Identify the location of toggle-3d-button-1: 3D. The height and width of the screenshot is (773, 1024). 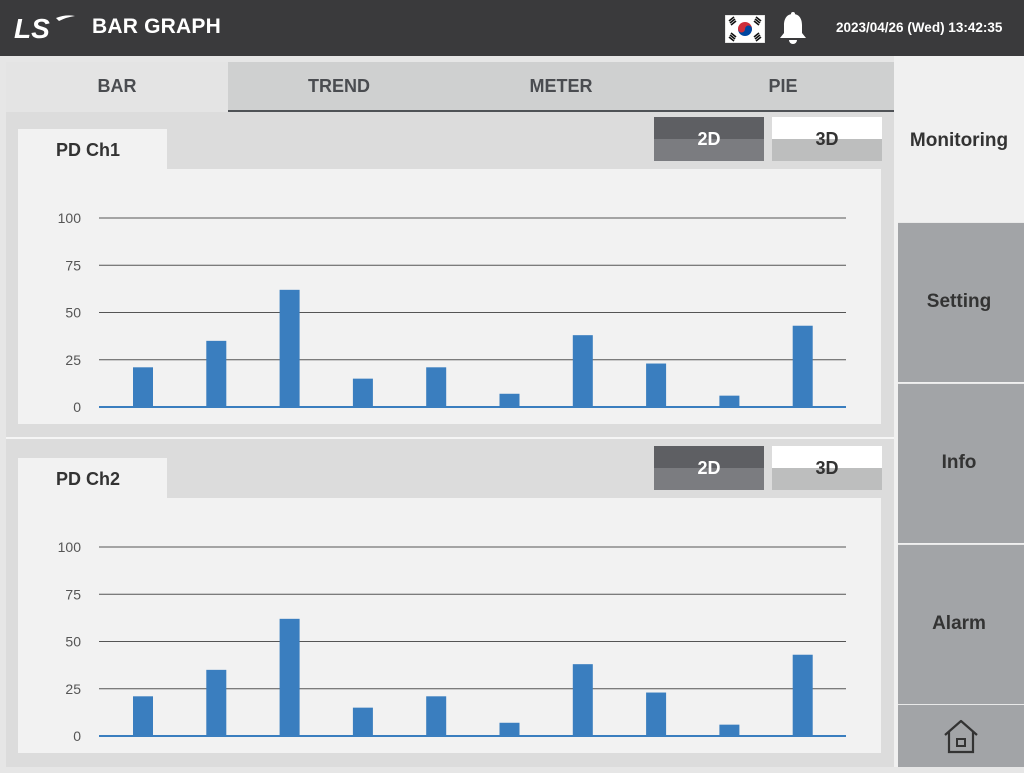
(827, 139).